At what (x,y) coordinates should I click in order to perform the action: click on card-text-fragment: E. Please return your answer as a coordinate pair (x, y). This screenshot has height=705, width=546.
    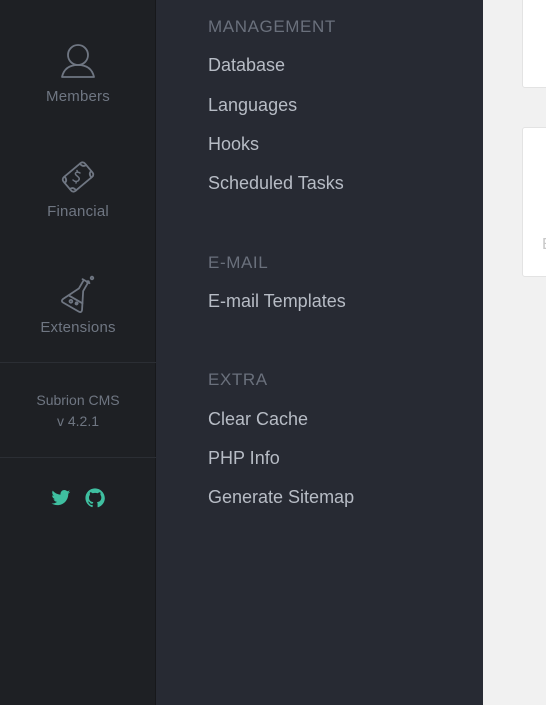
    Looking at the image, I should click on (544, 245).